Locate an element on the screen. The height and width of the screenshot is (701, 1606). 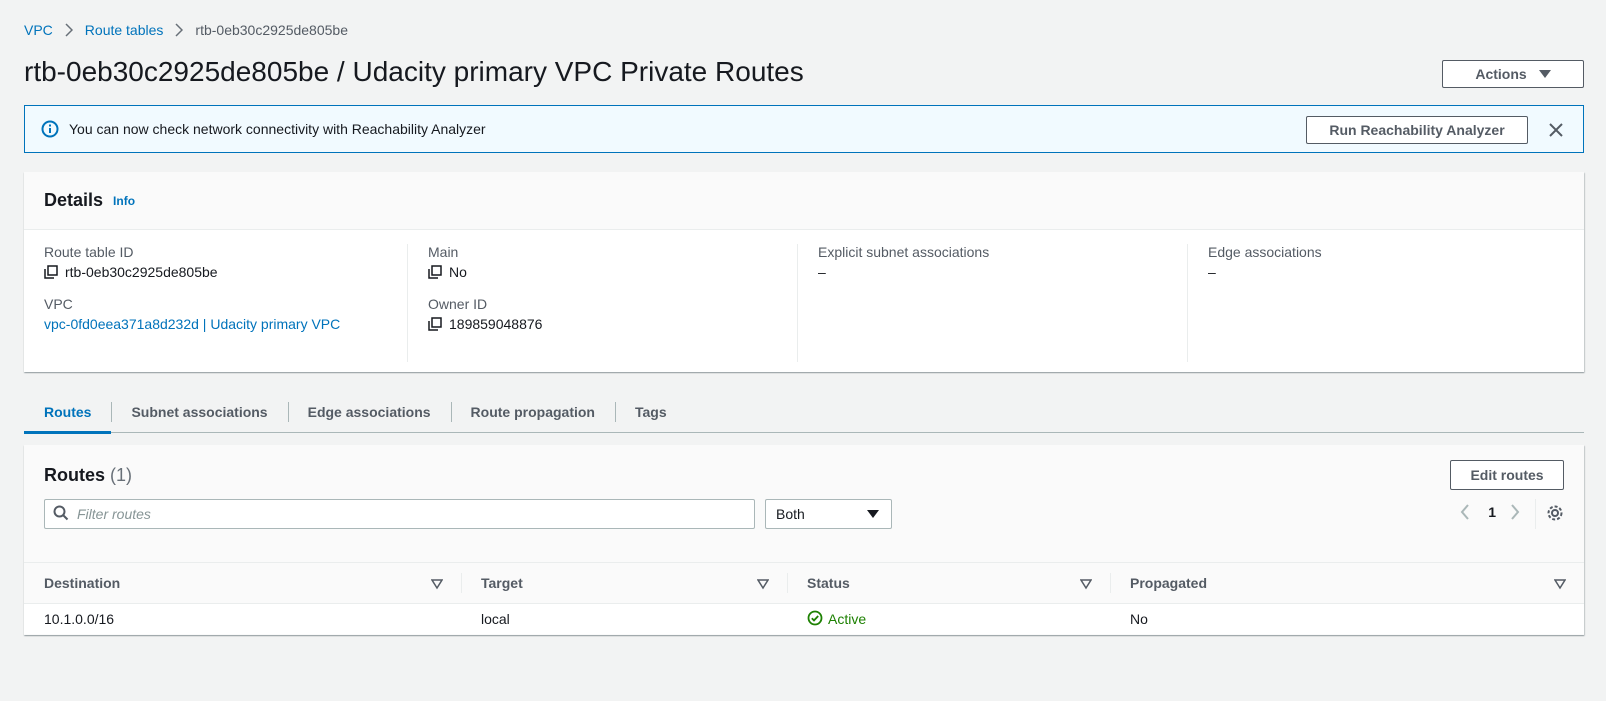
route-type-value: Both is located at coordinates (790, 514).